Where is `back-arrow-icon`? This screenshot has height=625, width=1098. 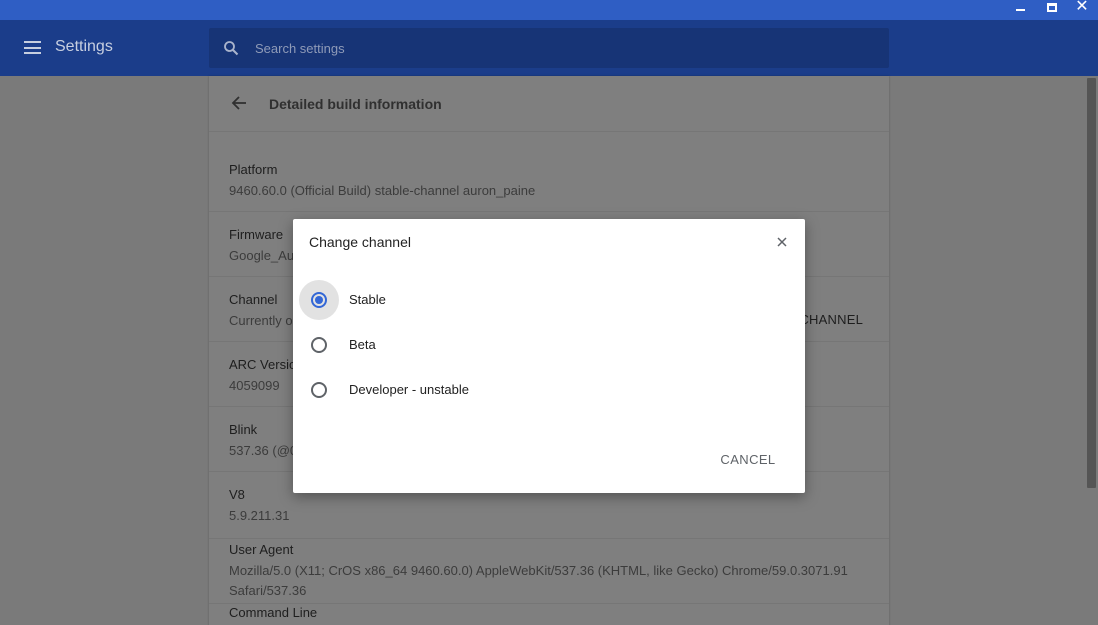
back-arrow-icon is located at coordinates (239, 103).